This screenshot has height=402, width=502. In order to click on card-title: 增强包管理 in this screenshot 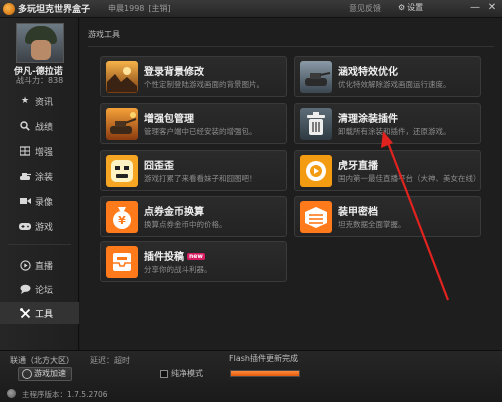, I will do `click(169, 119)`.